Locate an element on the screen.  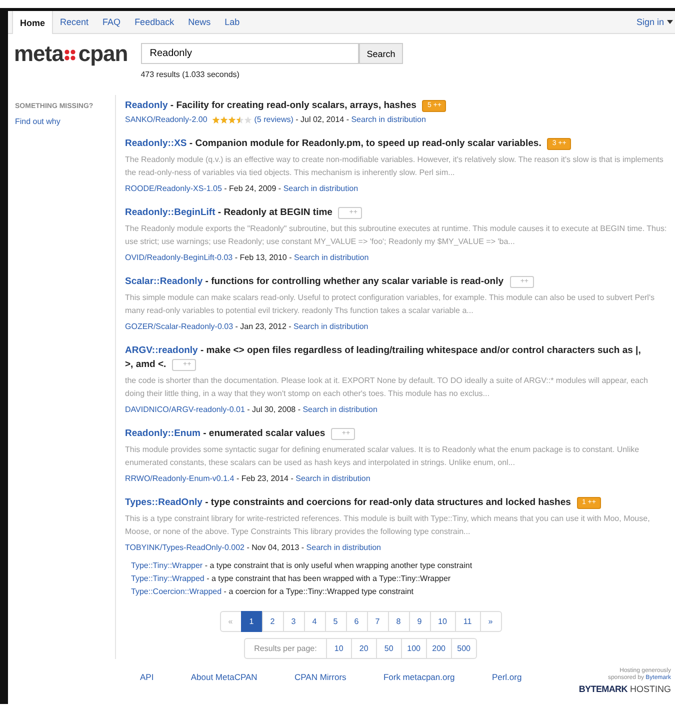
module-description: - a type constraint that has been wrapped with a Type::Tiny::Wrapper is located at coordinates (328, 578).